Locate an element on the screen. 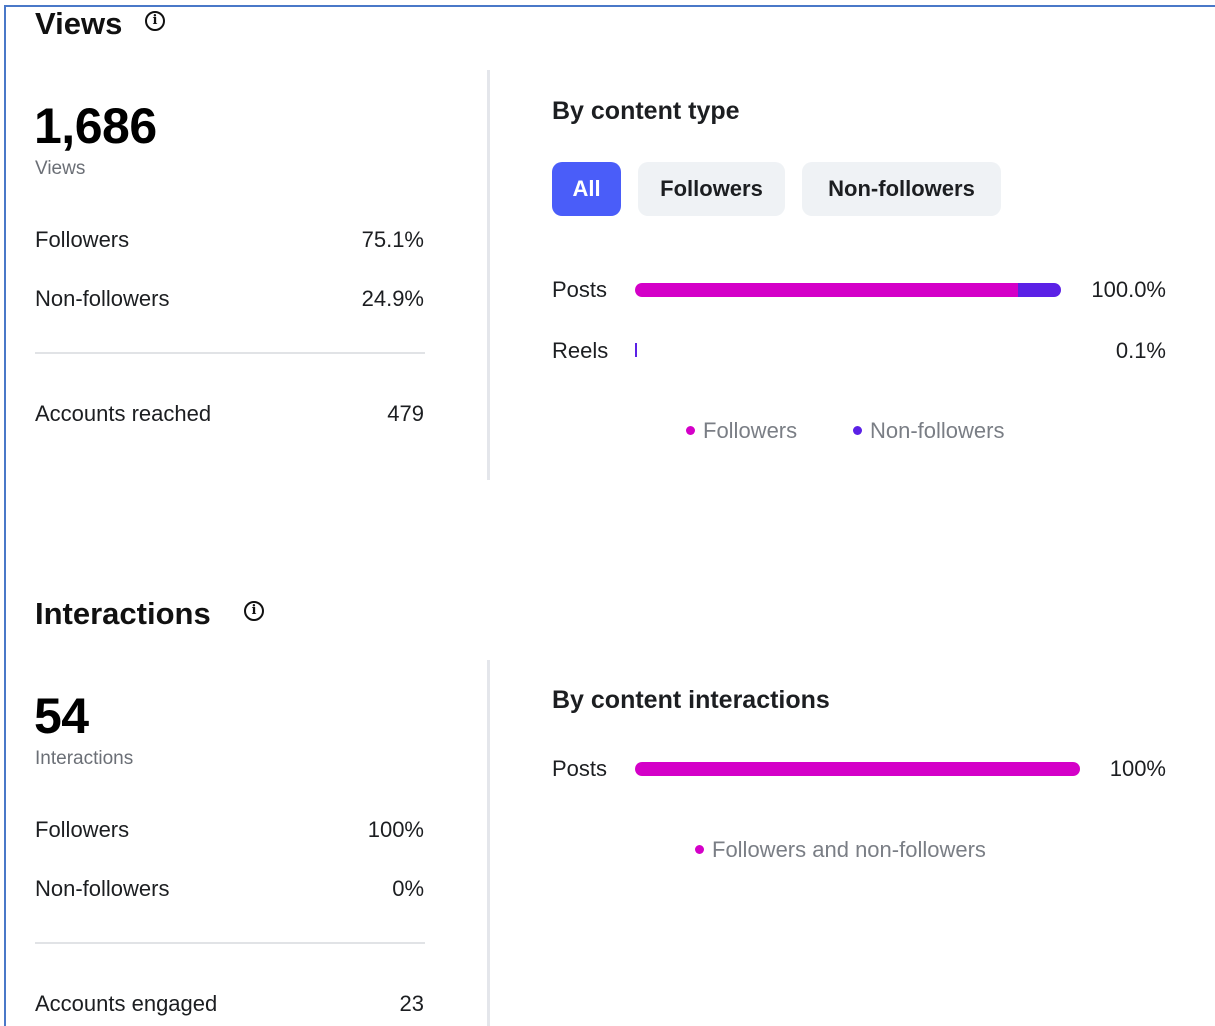  accounts-reached-label: Accounts reached is located at coordinates (123, 413).